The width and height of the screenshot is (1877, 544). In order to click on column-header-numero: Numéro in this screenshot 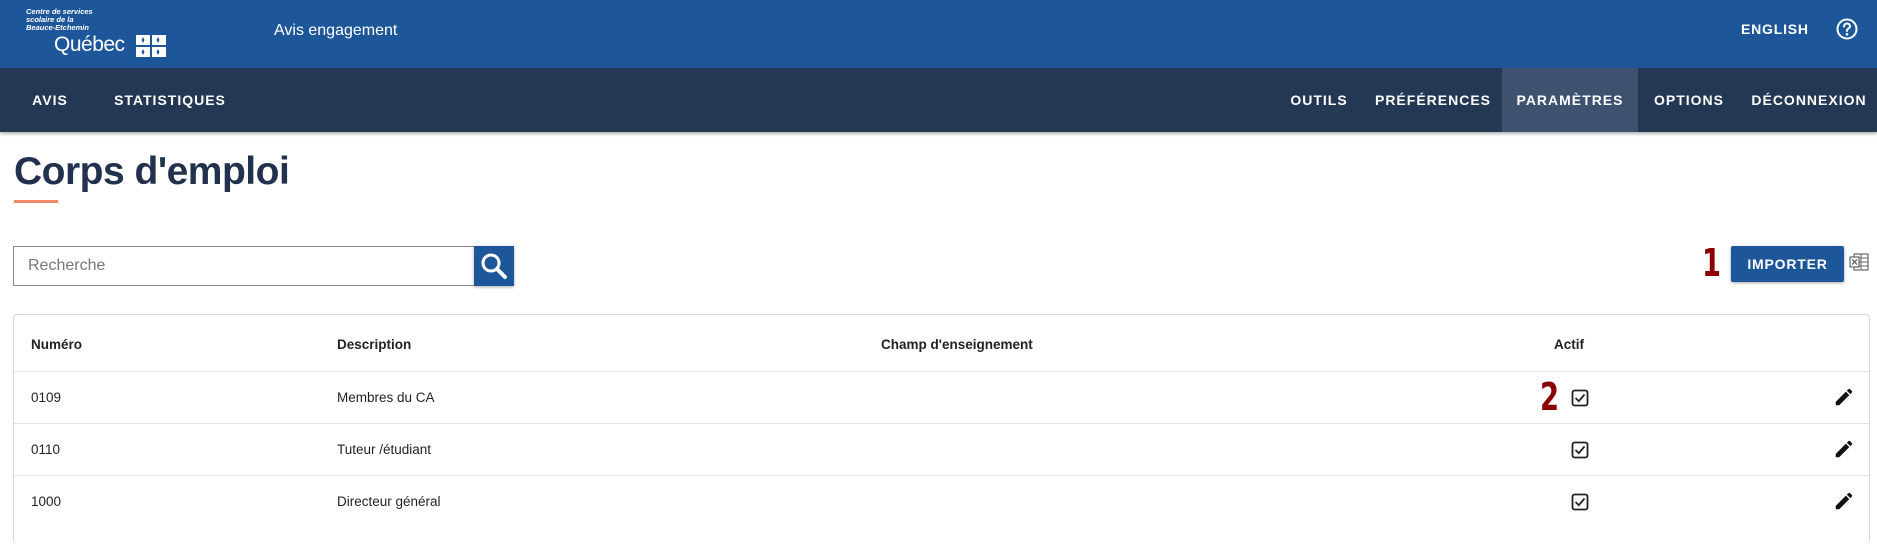, I will do `click(56, 344)`.